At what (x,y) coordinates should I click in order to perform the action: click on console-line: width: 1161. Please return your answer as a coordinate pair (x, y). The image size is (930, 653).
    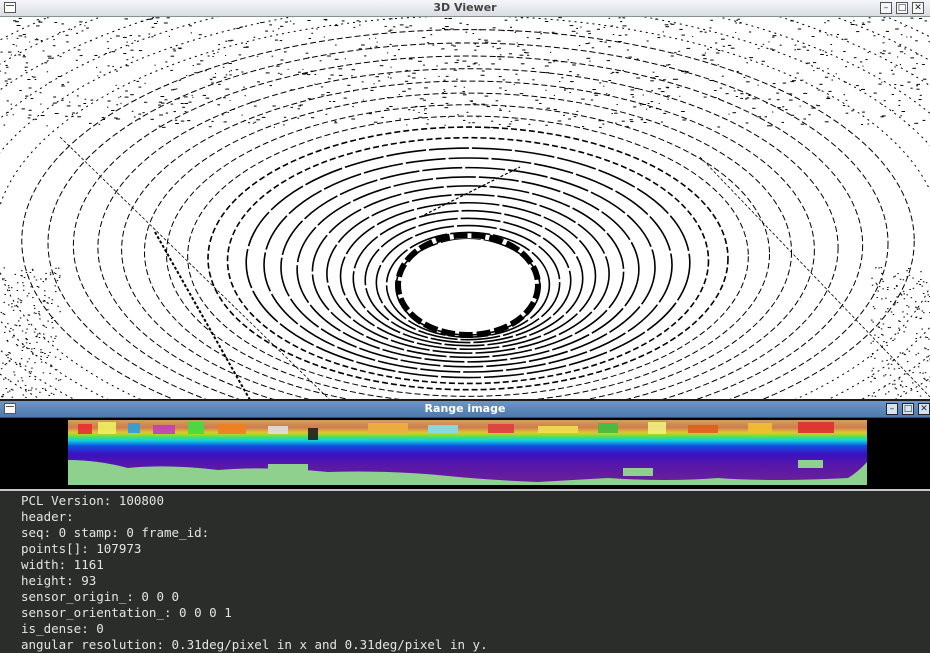
    Looking at the image, I should click on (62, 564).